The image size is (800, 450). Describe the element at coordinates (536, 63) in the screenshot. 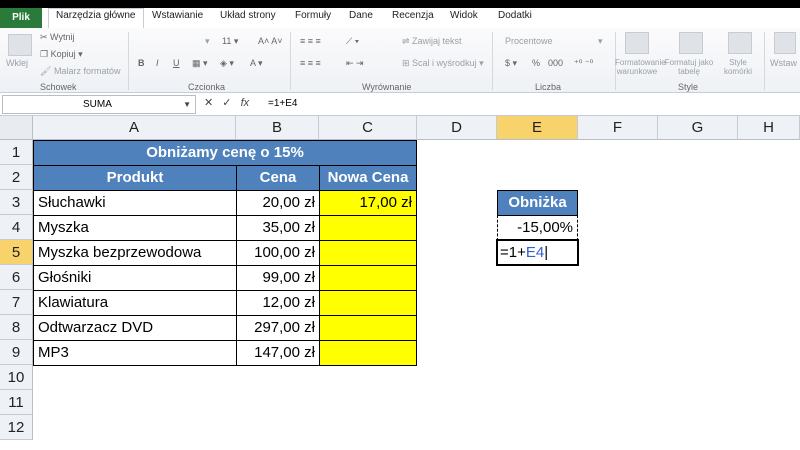

I see `percent-button: %` at that location.